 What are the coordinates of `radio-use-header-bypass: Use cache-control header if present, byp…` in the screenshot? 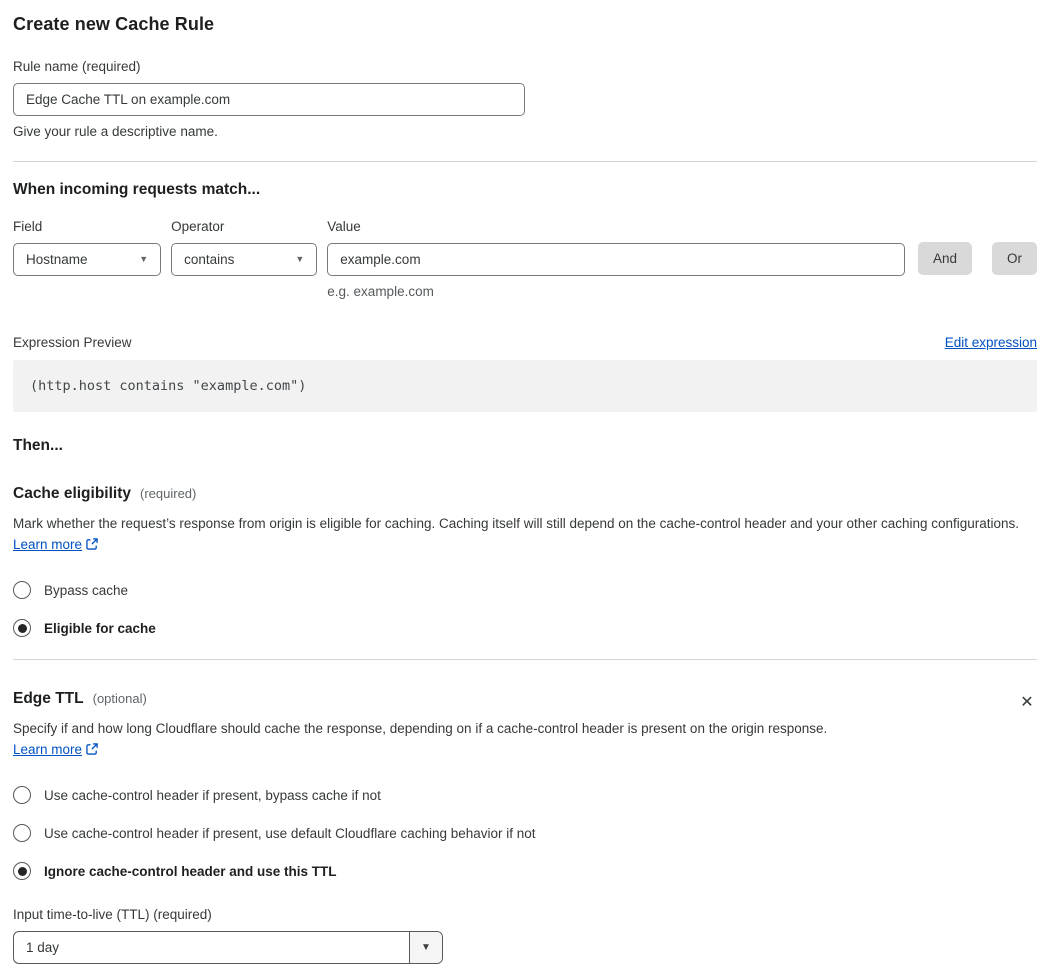 It's located at (525, 795).